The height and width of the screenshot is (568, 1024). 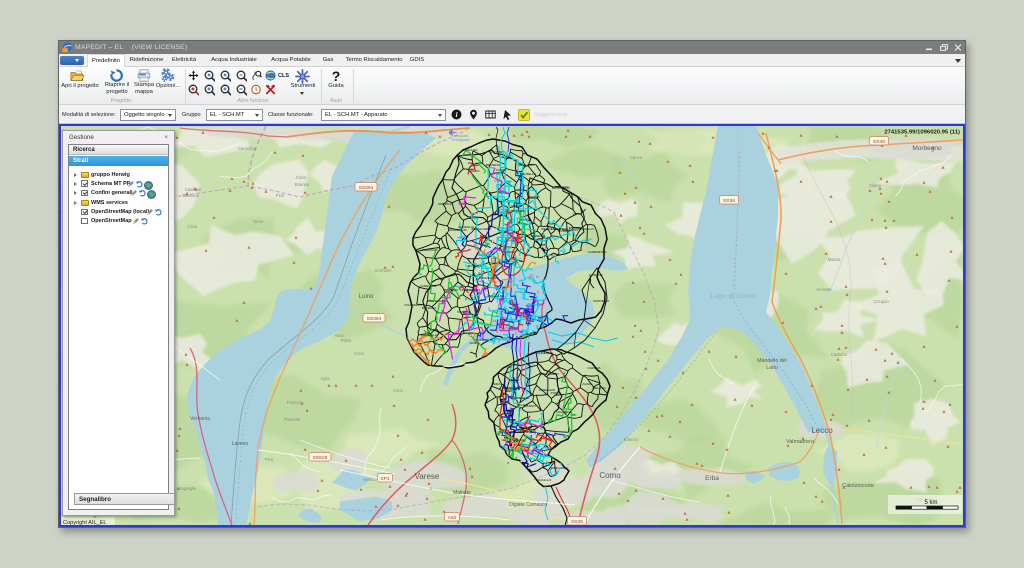 I want to click on svg-text: SS629, so click(x=320, y=458).